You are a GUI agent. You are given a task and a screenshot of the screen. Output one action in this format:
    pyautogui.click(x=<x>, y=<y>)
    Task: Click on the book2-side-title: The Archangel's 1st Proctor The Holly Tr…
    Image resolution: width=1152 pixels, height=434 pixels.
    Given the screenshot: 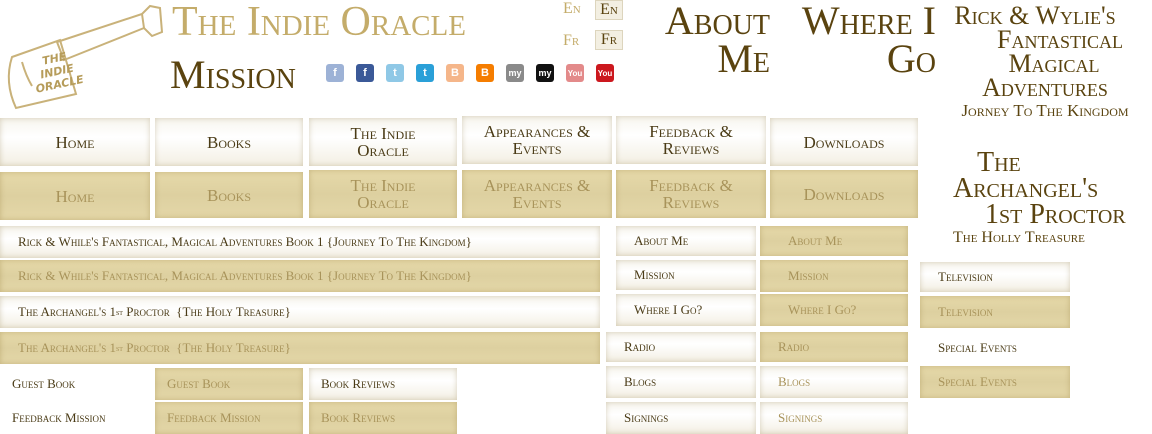 What is the action you would take?
    pyautogui.click(x=1045, y=198)
    